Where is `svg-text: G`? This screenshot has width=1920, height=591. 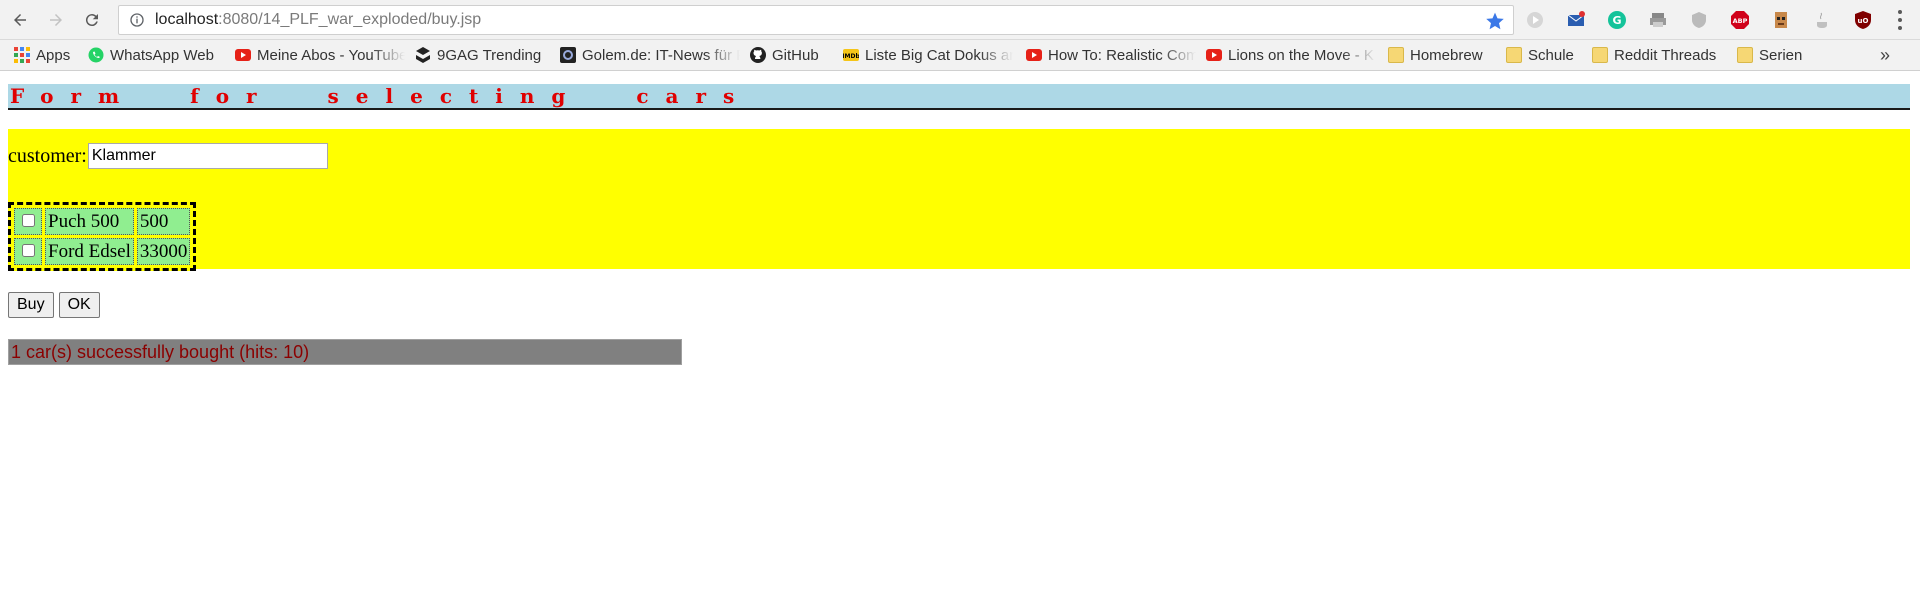 svg-text: G is located at coordinates (1616, 20).